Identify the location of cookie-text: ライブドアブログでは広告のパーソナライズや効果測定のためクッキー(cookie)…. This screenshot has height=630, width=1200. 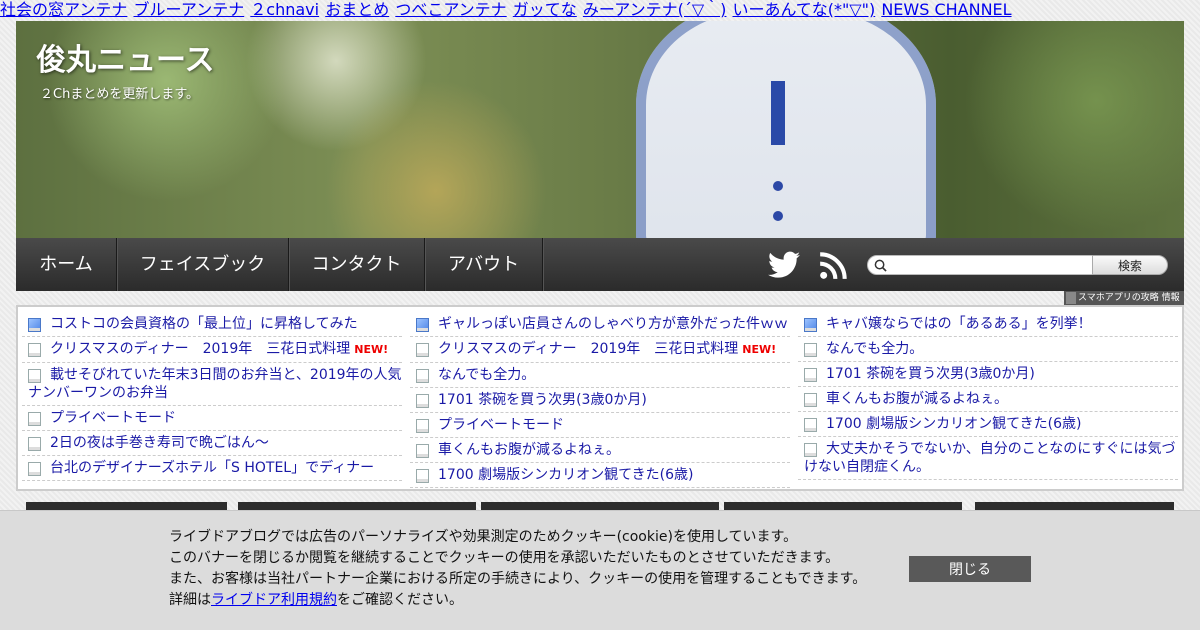
(517, 569).